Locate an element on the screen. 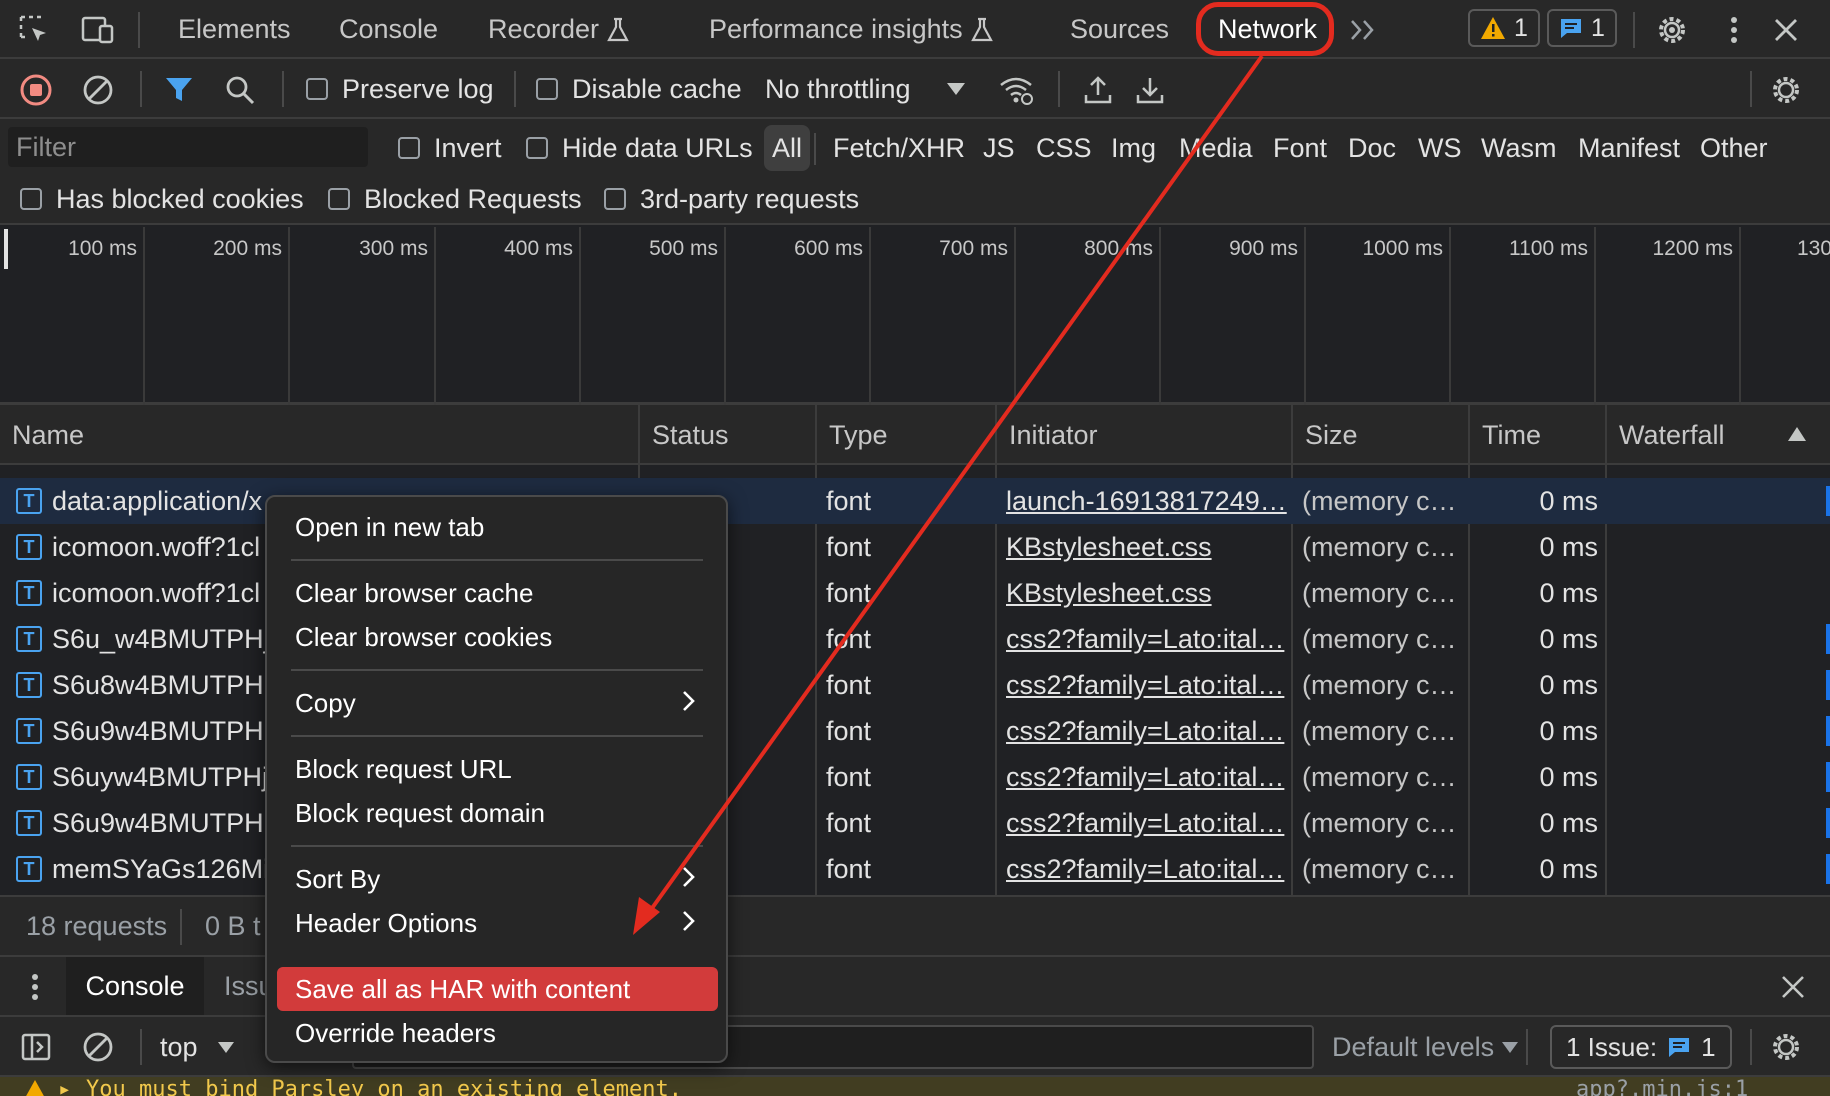 The width and height of the screenshot is (1830, 1096). column-header-initiator: Initiator is located at coordinates (1145, 435).